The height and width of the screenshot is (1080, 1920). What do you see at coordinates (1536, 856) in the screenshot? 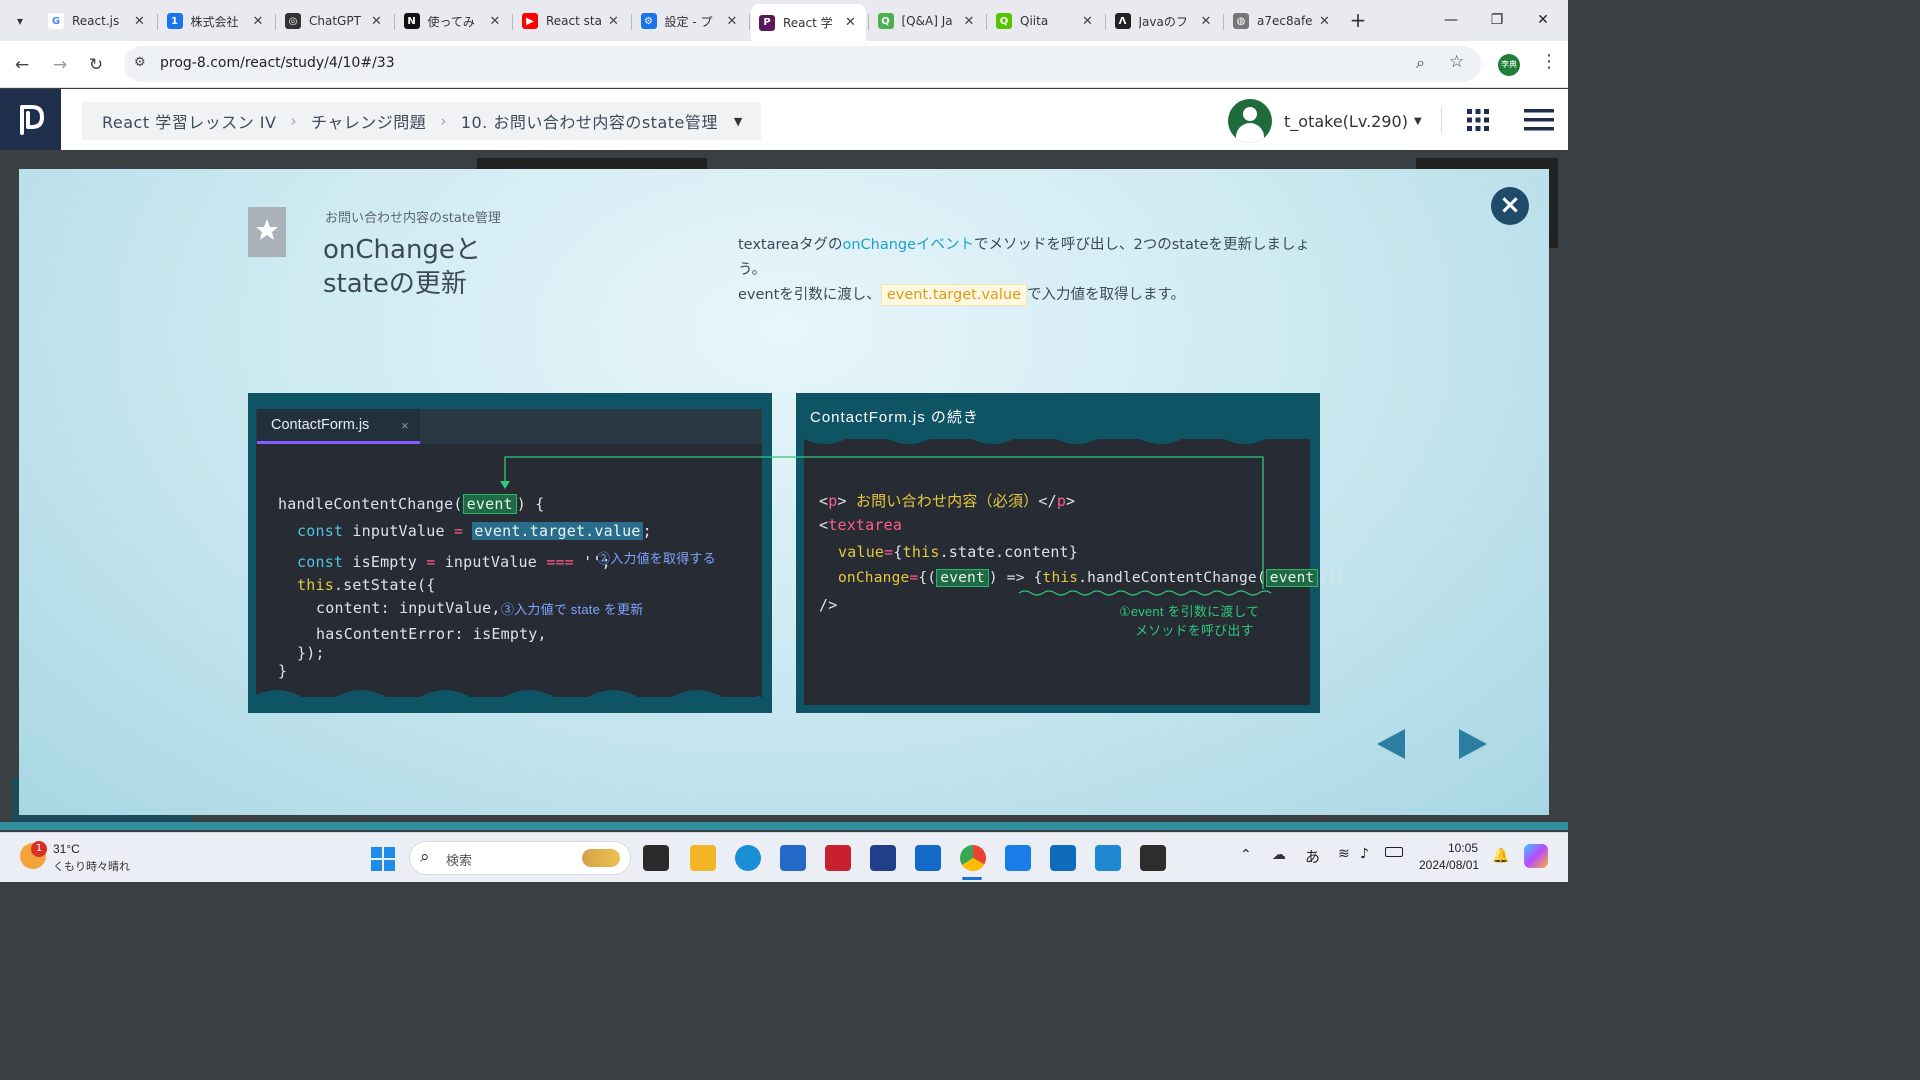
I see `copilot-icon` at bounding box center [1536, 856].